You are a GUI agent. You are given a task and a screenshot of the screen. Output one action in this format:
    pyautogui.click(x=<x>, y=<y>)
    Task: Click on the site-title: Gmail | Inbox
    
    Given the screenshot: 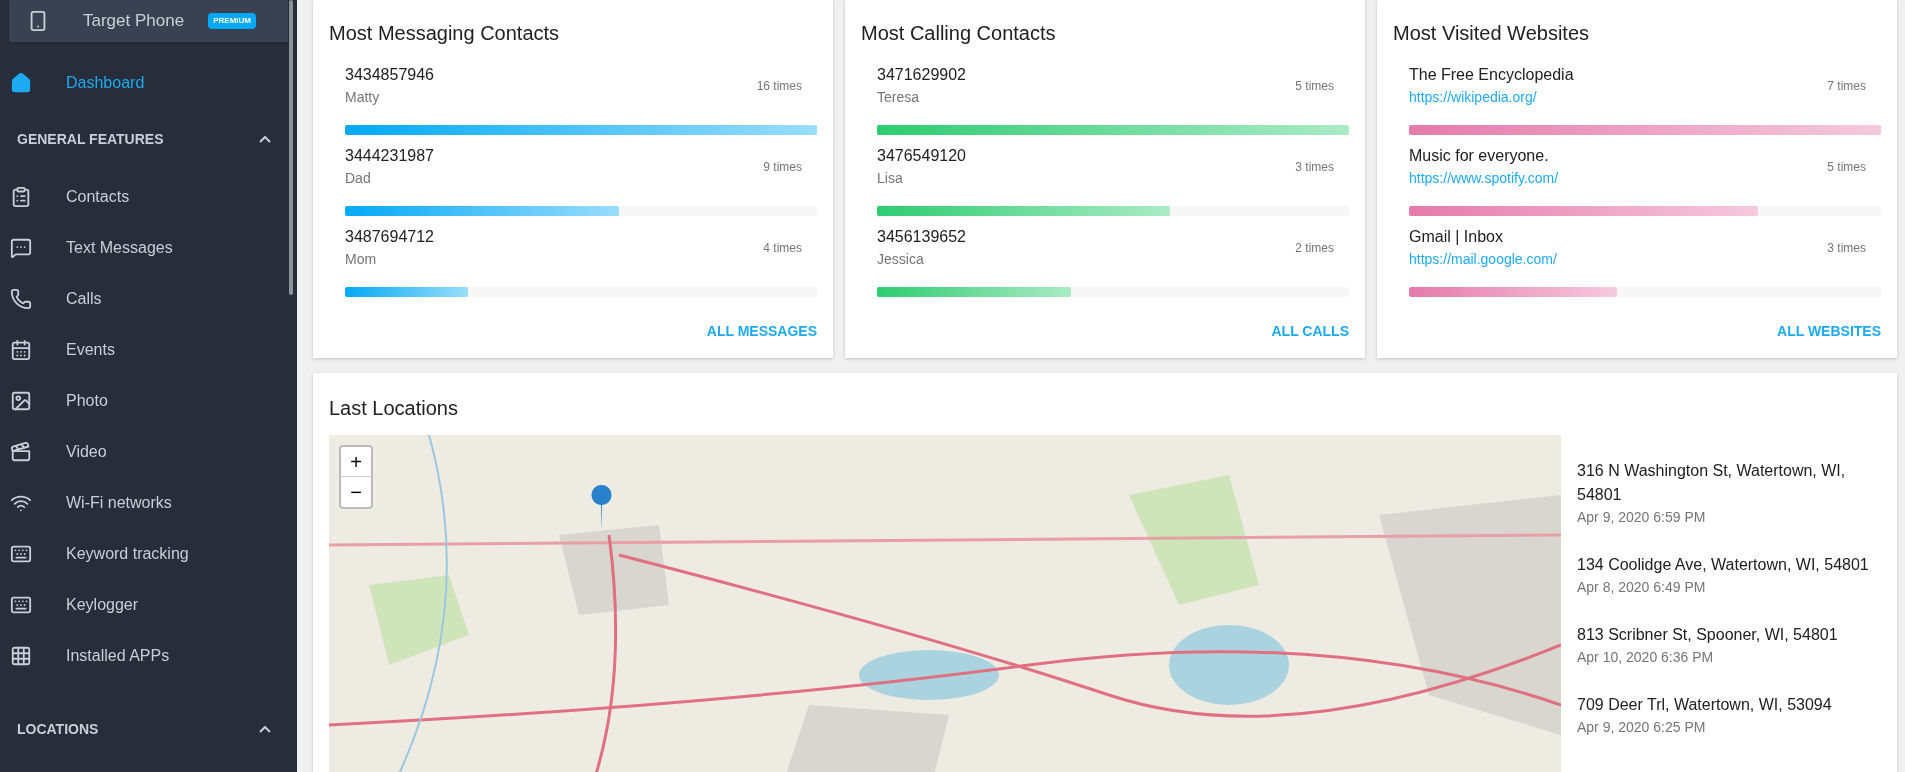 What is the action you would take?
    pyautogui.click(x=1456, y=237)
    